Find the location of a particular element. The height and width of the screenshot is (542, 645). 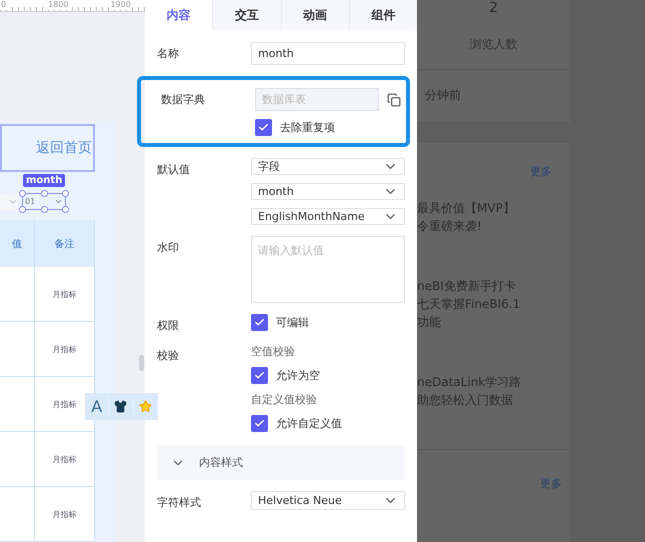

select-field: 字段 is located at coordinates (328, 166).